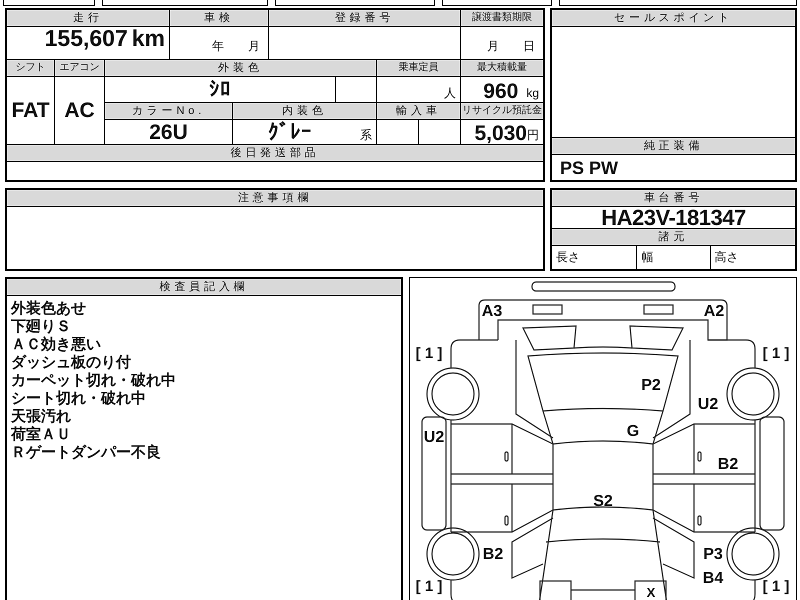 This screenshot has width=800, height=600. Describe the element at coordinates (56, 344) in the screenshot. I see `inspection-note: ＡＣ効き悪い` at that location.